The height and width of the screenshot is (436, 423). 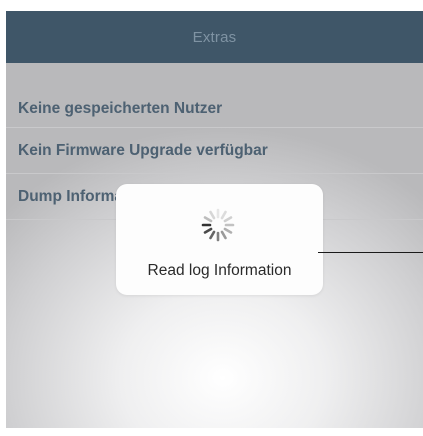 What do you see at coordinates (219, 270) in the screenshot?
I see `loading-label: Read log Information` at bounding box center [219, 270].